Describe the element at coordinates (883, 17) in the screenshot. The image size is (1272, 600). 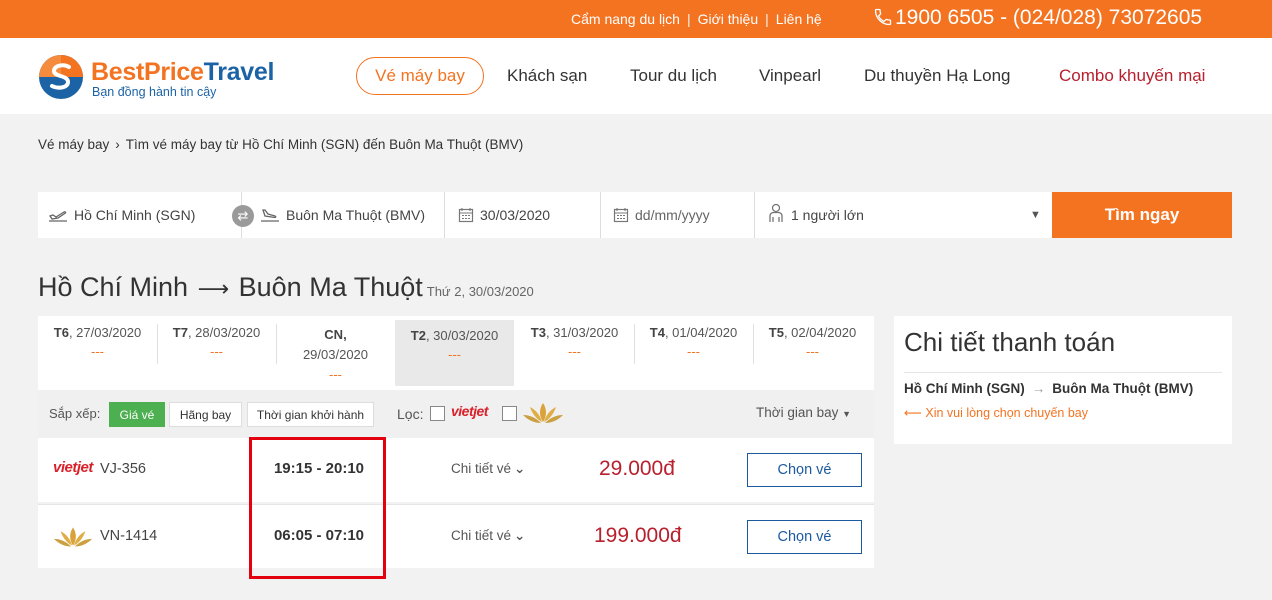
I see `phone-icon` at that location.